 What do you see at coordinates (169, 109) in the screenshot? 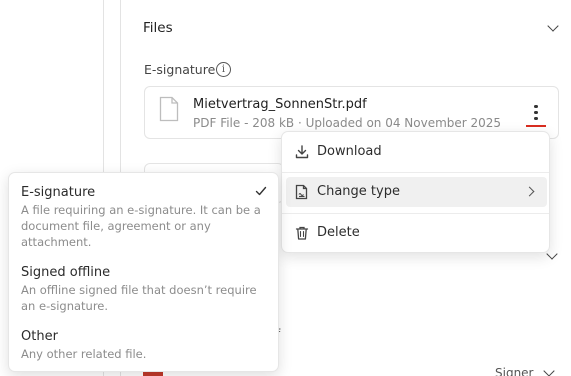
I see `file-icon` at bounding box center [169, 109].